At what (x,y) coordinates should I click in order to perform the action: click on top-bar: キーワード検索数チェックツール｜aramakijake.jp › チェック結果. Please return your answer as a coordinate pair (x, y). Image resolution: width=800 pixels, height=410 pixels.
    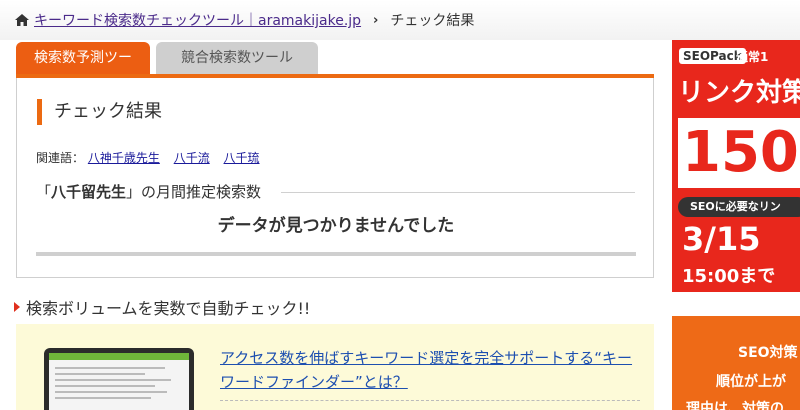
    Looking at the image, I should click on (400, 20).